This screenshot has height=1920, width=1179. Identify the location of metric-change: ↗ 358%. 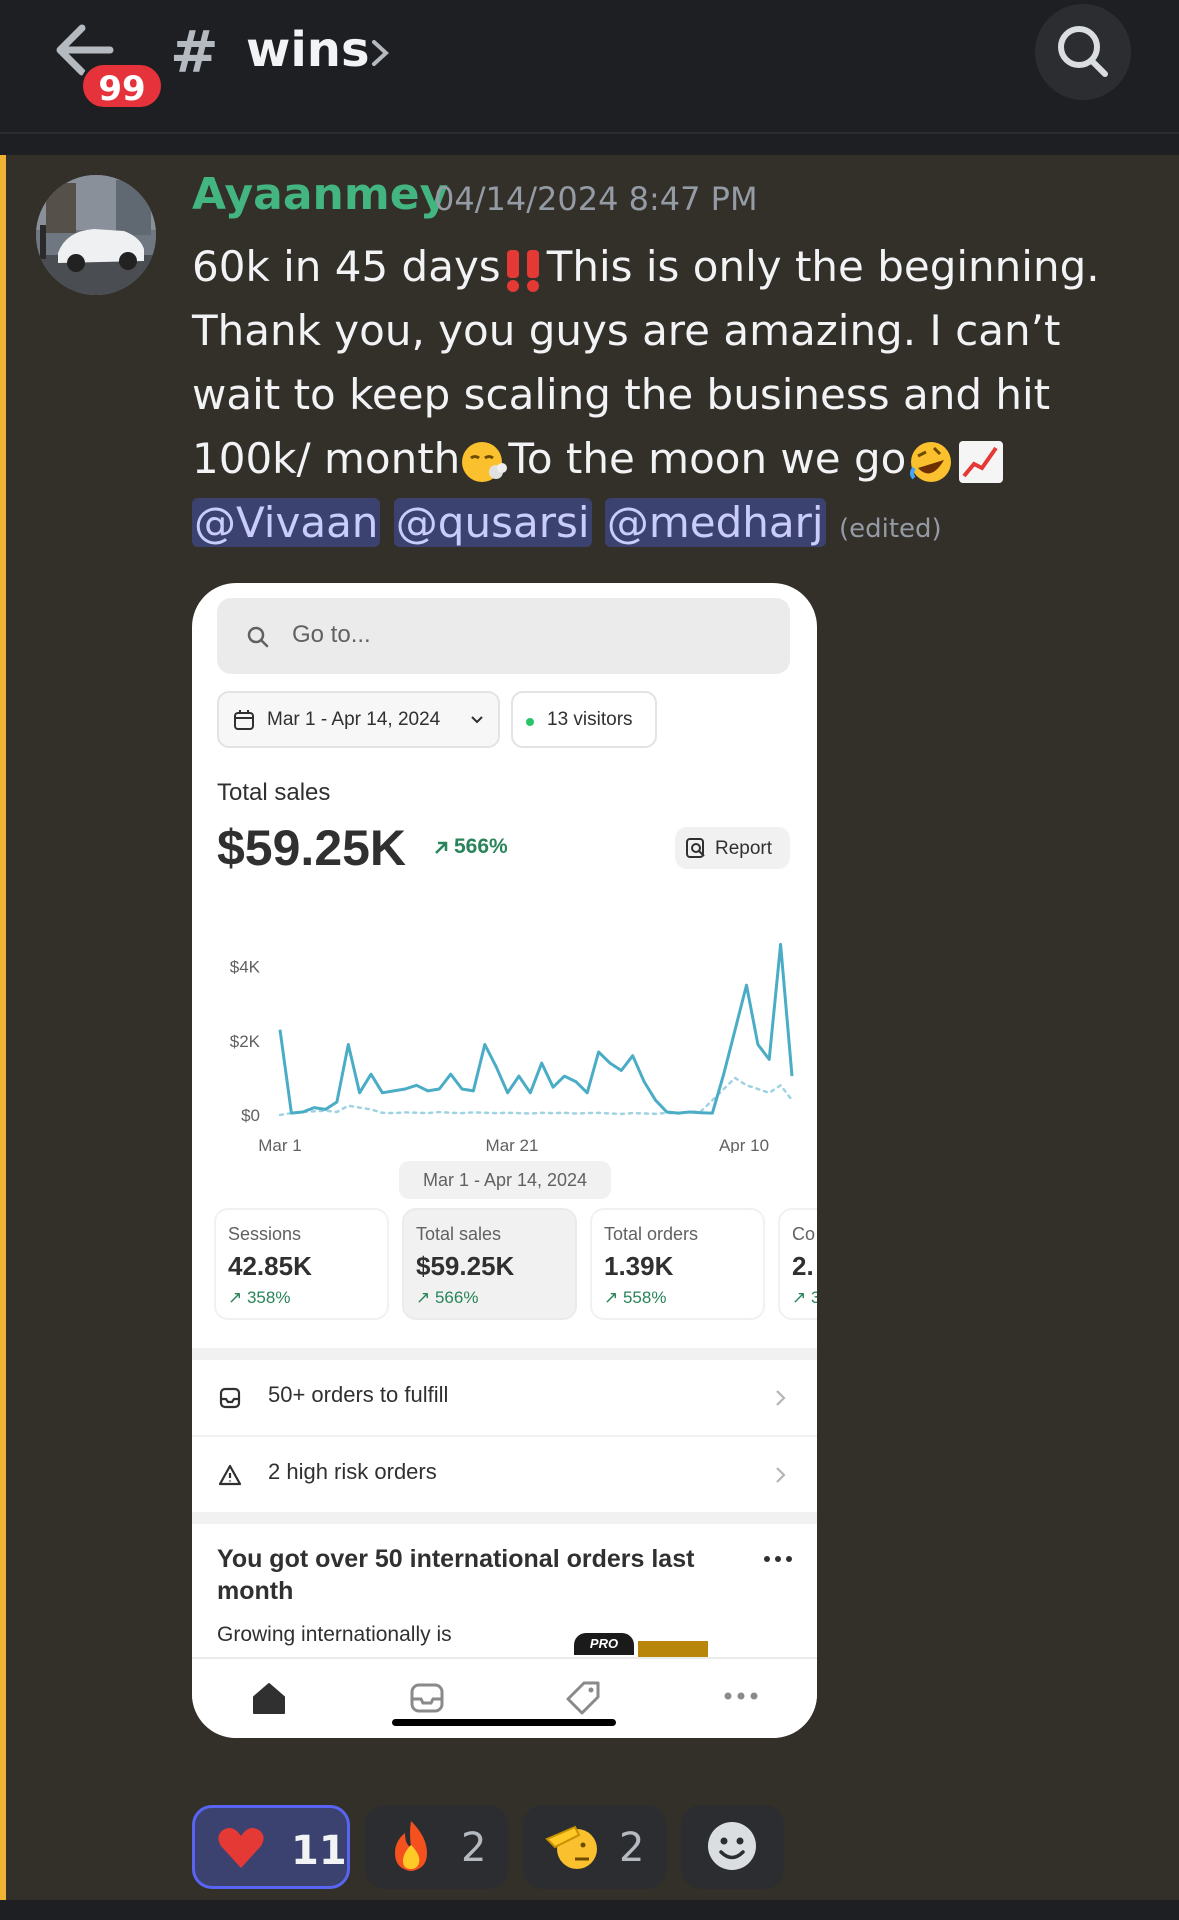
(259, 1297).